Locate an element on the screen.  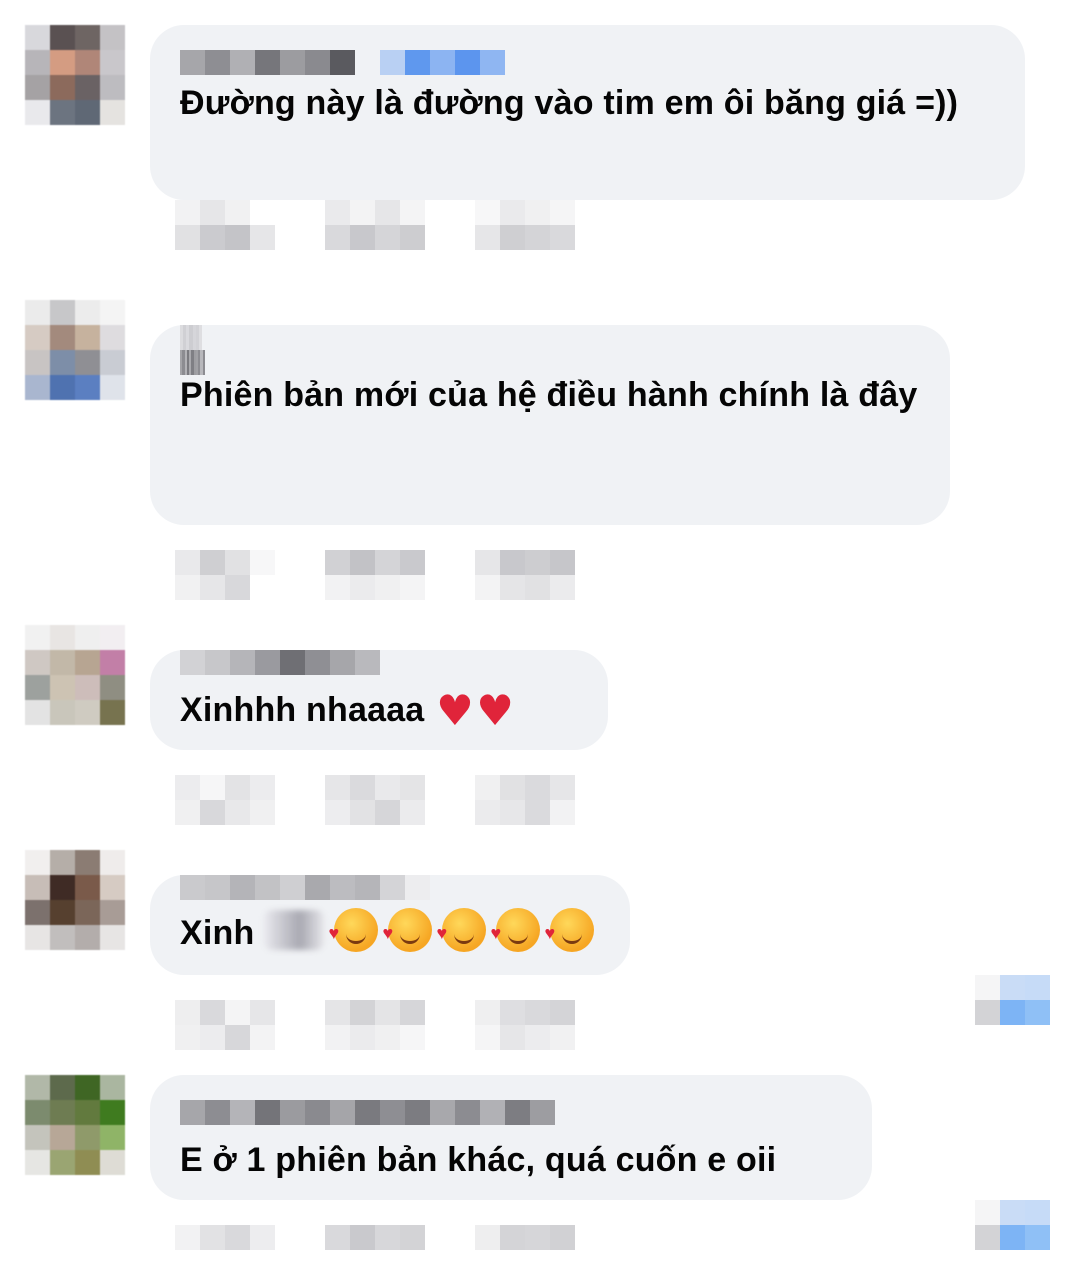
comment-bubble: Xinhhh nhaaaa heart-emoji♥heart-emoji♥ is located at coordinates (379, 700).